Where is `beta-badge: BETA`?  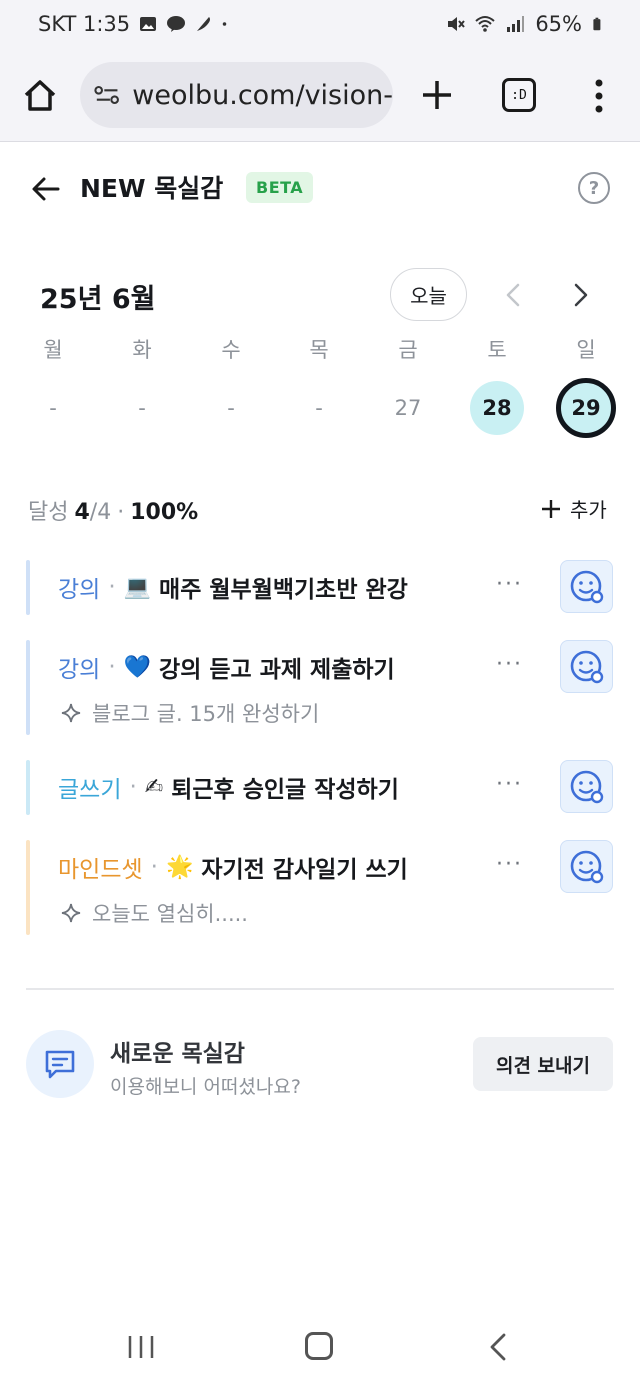 beta-badge: BETA is located at coordinates (280, 187).